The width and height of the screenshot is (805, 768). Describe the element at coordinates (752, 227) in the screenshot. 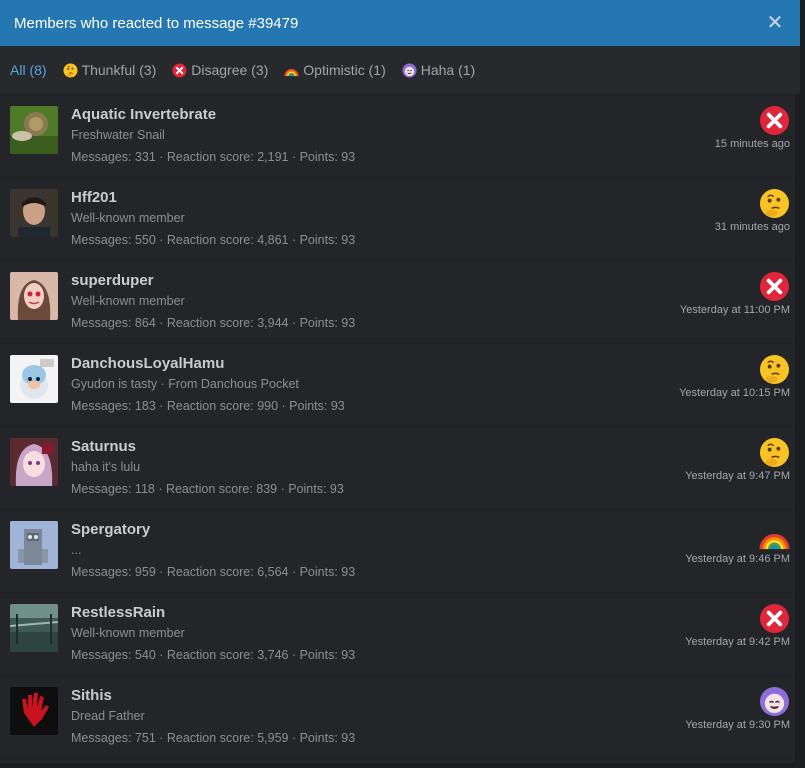

I see `reaction-time: 31 minutes ago` at that location.